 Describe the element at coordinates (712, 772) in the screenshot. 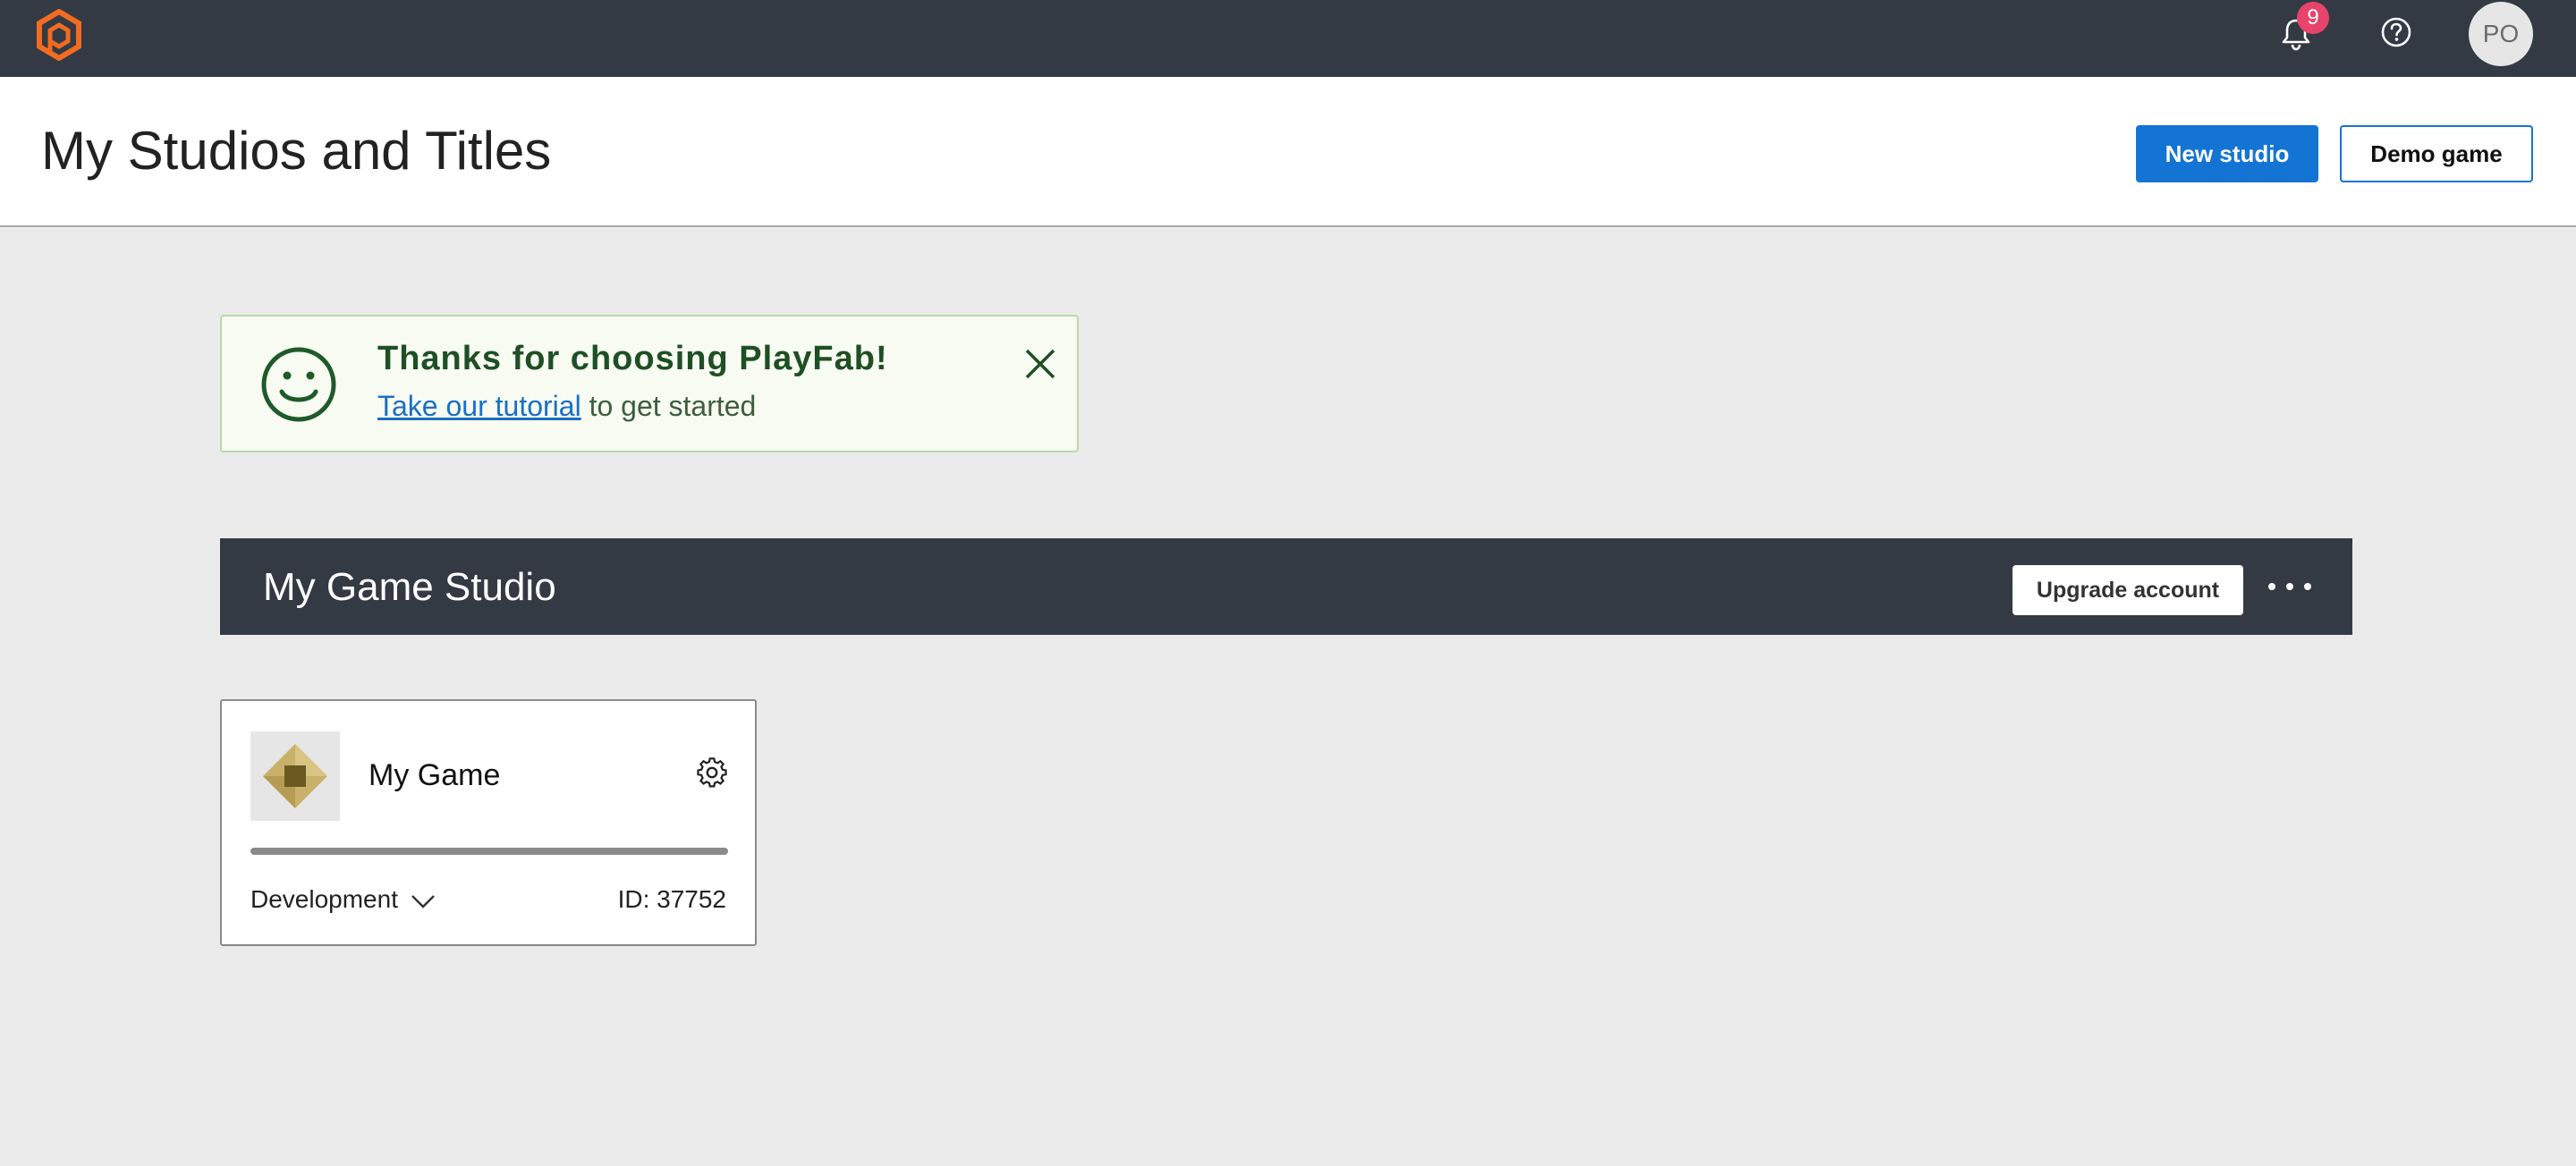

I see `settings-gear-icon` at that location.